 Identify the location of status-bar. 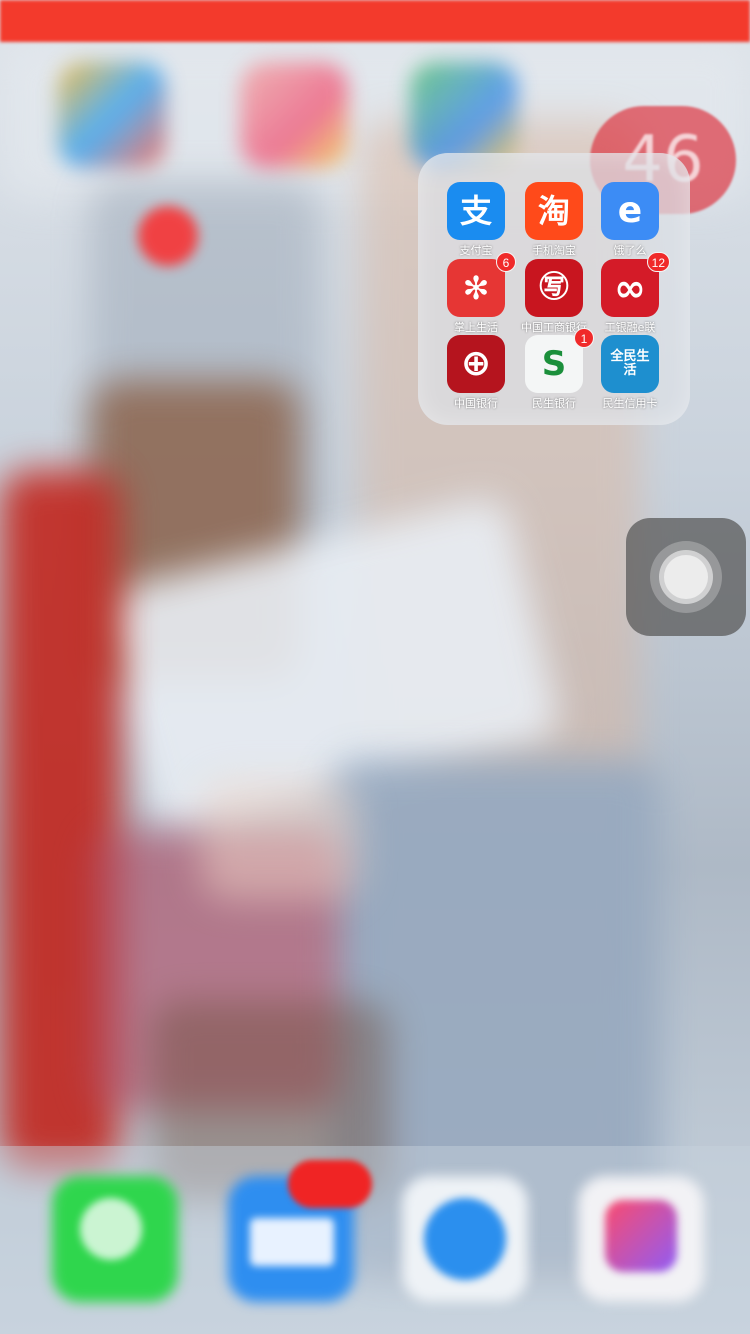
(375, 21).